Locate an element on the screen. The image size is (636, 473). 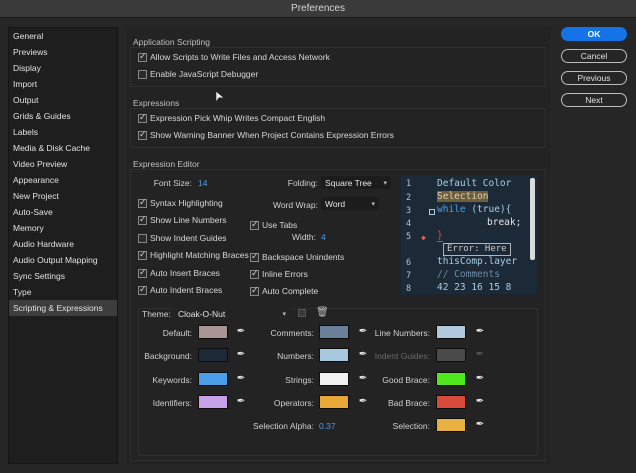
sidebar-item-previews: Previews is located at coordinates (63, 52).